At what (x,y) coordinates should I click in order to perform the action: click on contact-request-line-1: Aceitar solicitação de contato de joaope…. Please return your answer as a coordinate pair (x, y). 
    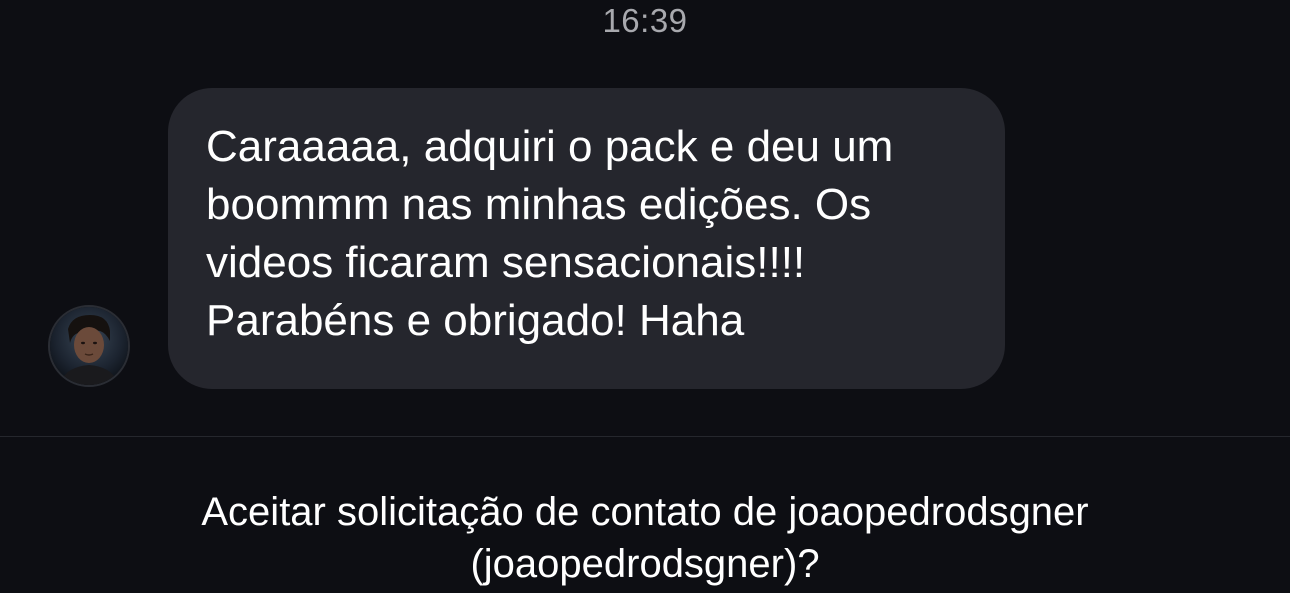
    Looking at the image, I should click on (645, 512).